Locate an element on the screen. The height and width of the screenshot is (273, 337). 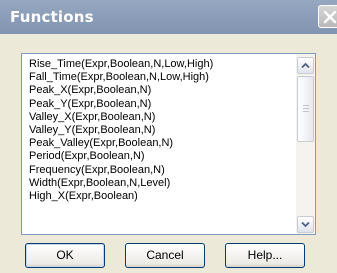
scroll-thumb is located at coordinates (305, 109).